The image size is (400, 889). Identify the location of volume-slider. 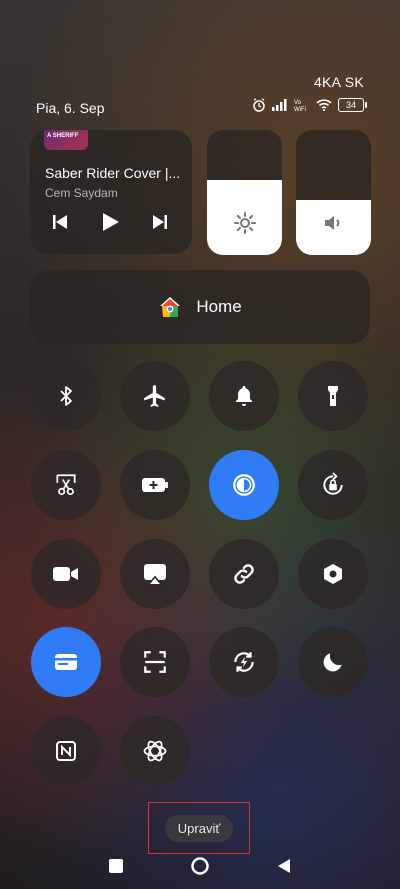
(333, 192).